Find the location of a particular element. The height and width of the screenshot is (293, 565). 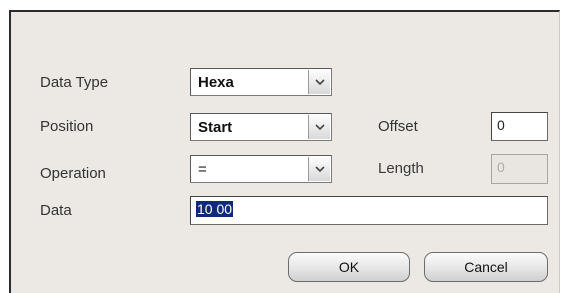

length-input: 0 is located at coordinates (519, 169).